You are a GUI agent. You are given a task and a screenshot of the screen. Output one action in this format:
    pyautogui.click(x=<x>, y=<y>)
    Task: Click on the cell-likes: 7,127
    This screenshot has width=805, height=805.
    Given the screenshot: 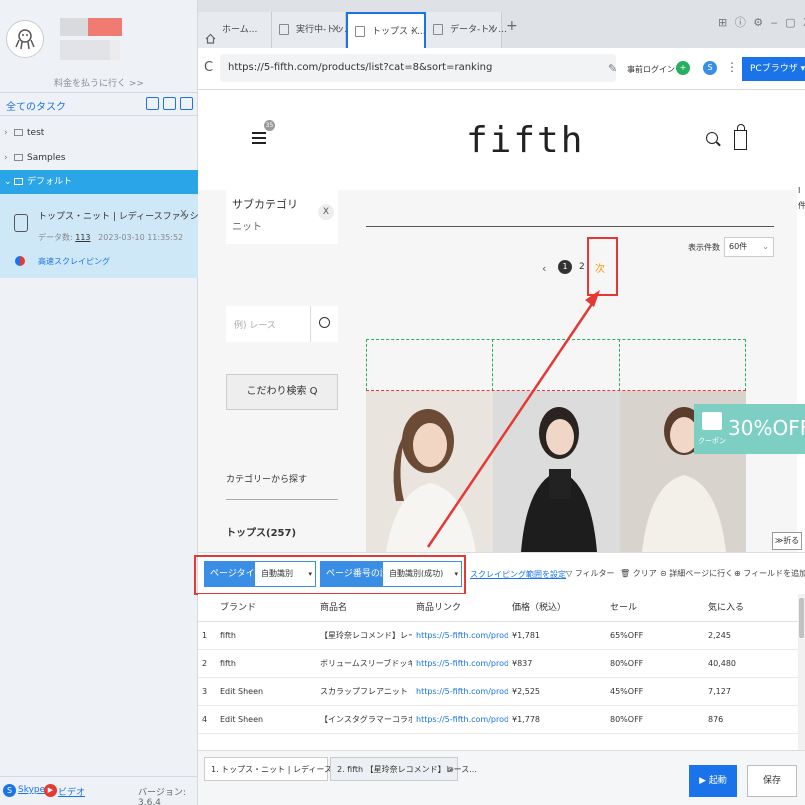 What is the action you would take?
    pyautogui.click(x=719, y=691)
    